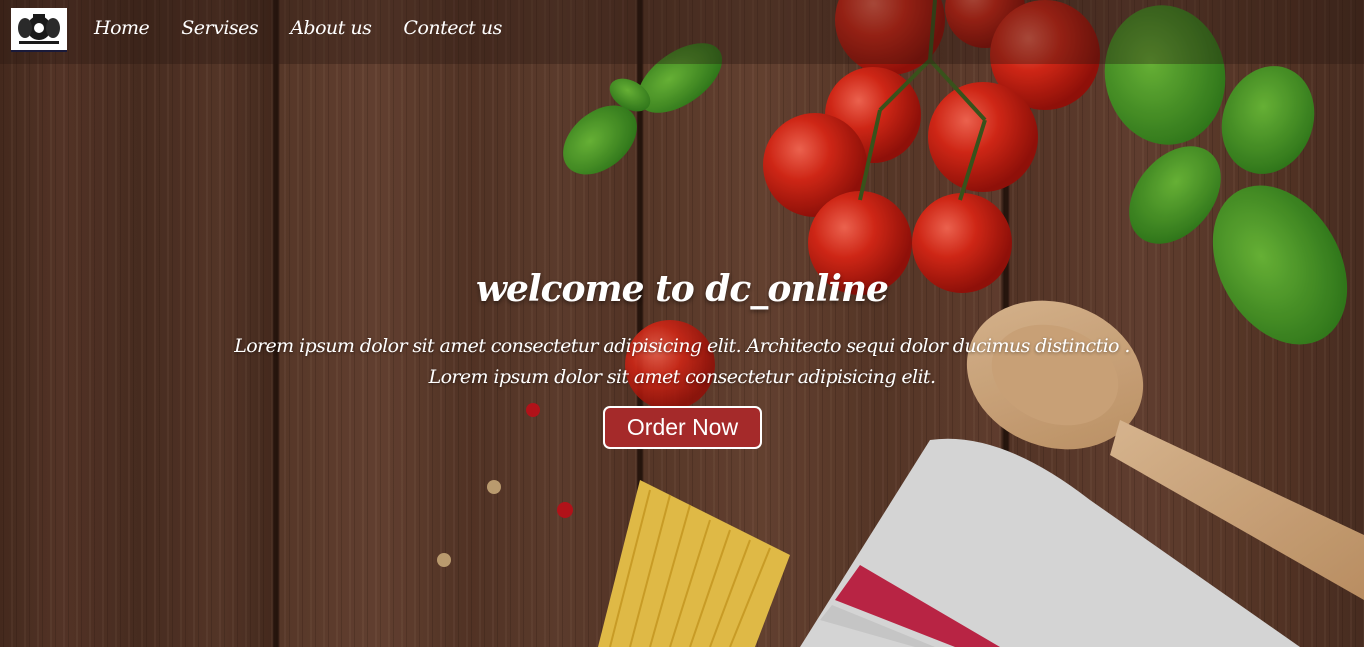  Describe the element at coordinates (331, 28) in the screenshot. I see `nav-link-about: About us` at that location.